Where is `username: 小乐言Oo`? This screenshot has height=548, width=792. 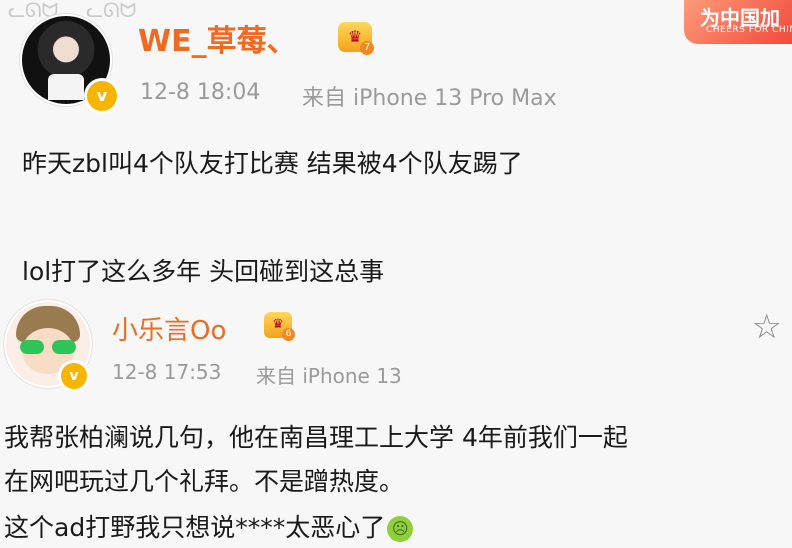
username: 小乐言Oo is located at coordinates (169, 328).